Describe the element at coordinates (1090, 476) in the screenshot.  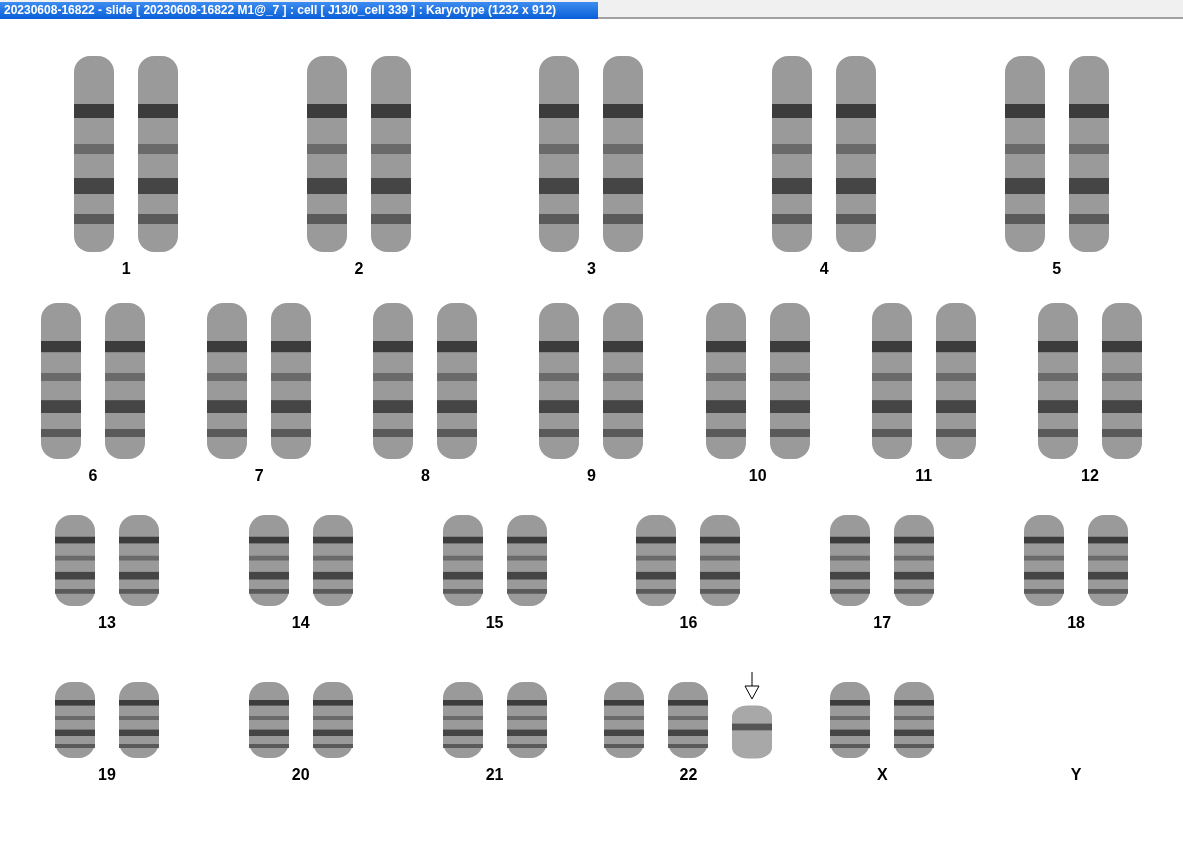
I see `chromosome-number: 12` at that location.